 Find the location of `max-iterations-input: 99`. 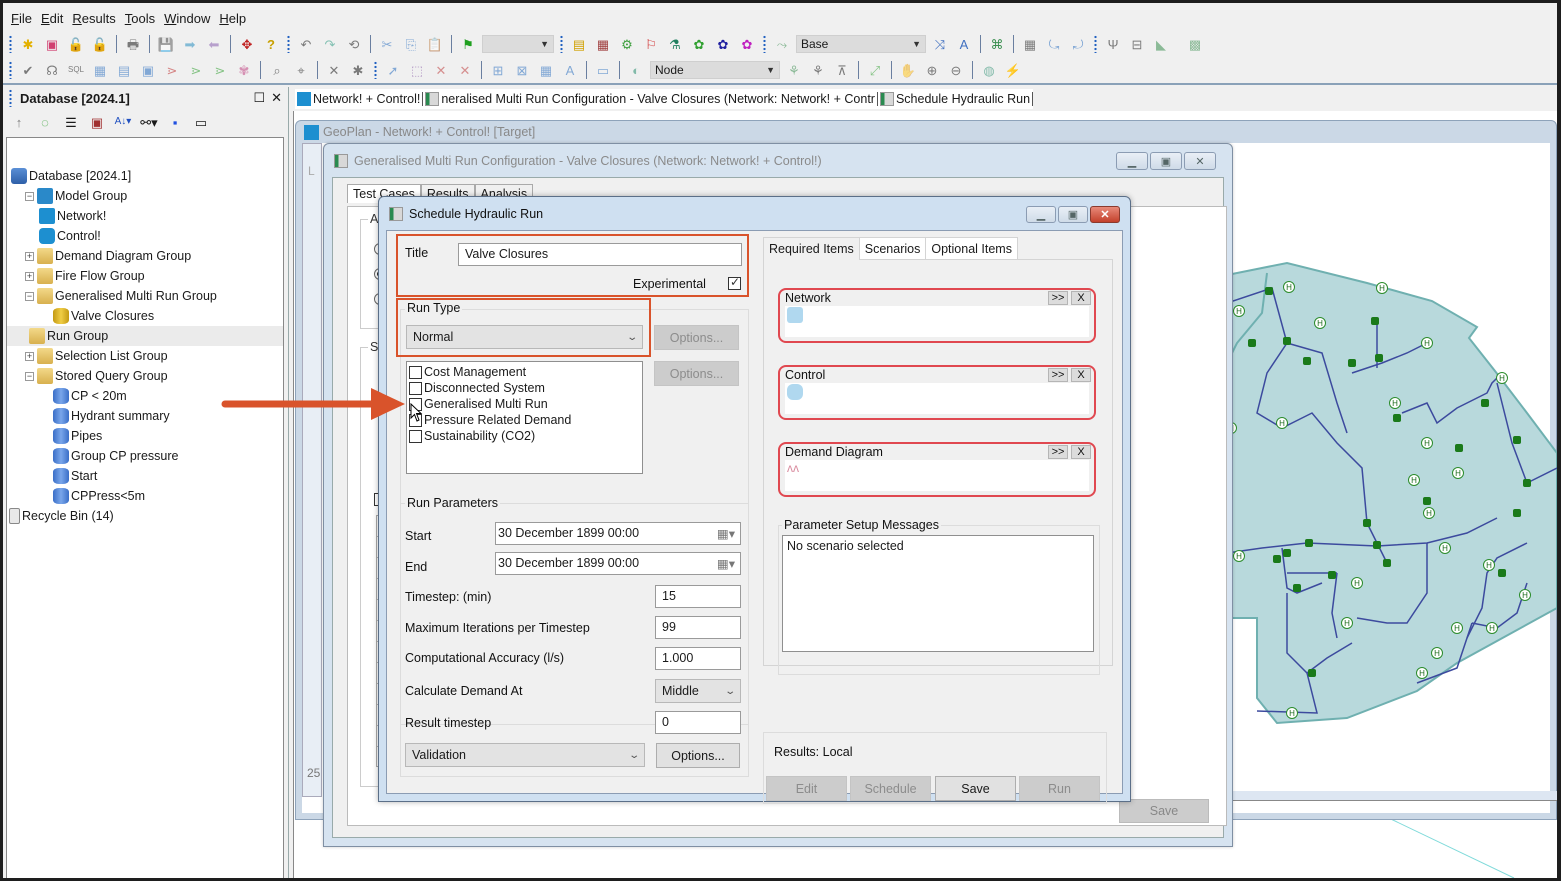

max-iterations-input: 99 is located at coordinates (698, 627).